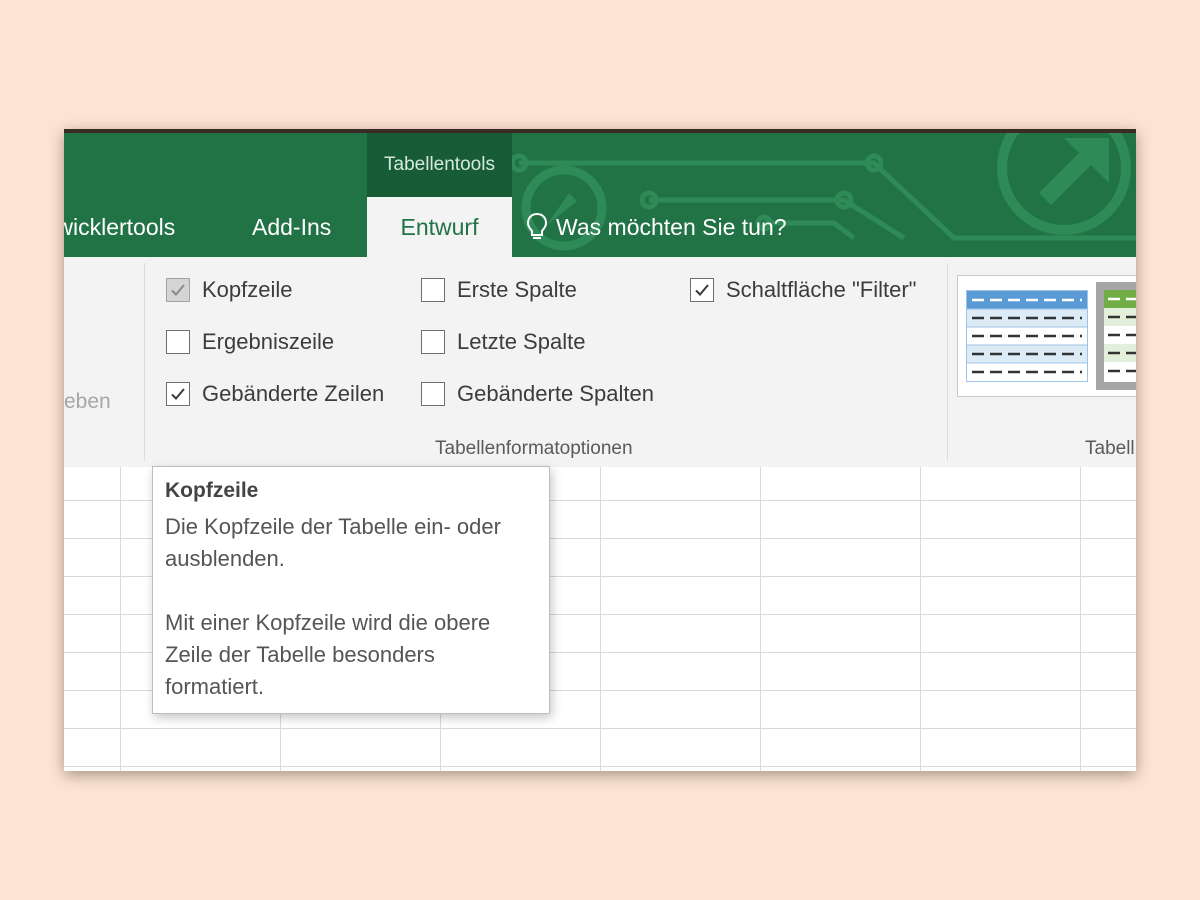 The height and width of the screenshot is (900, 1200). What do you see at coordinates (534, 448) in the screenshot?
I see `group-label-format-options: Tabellenformatoptionen` at bounding box center [534, 448].